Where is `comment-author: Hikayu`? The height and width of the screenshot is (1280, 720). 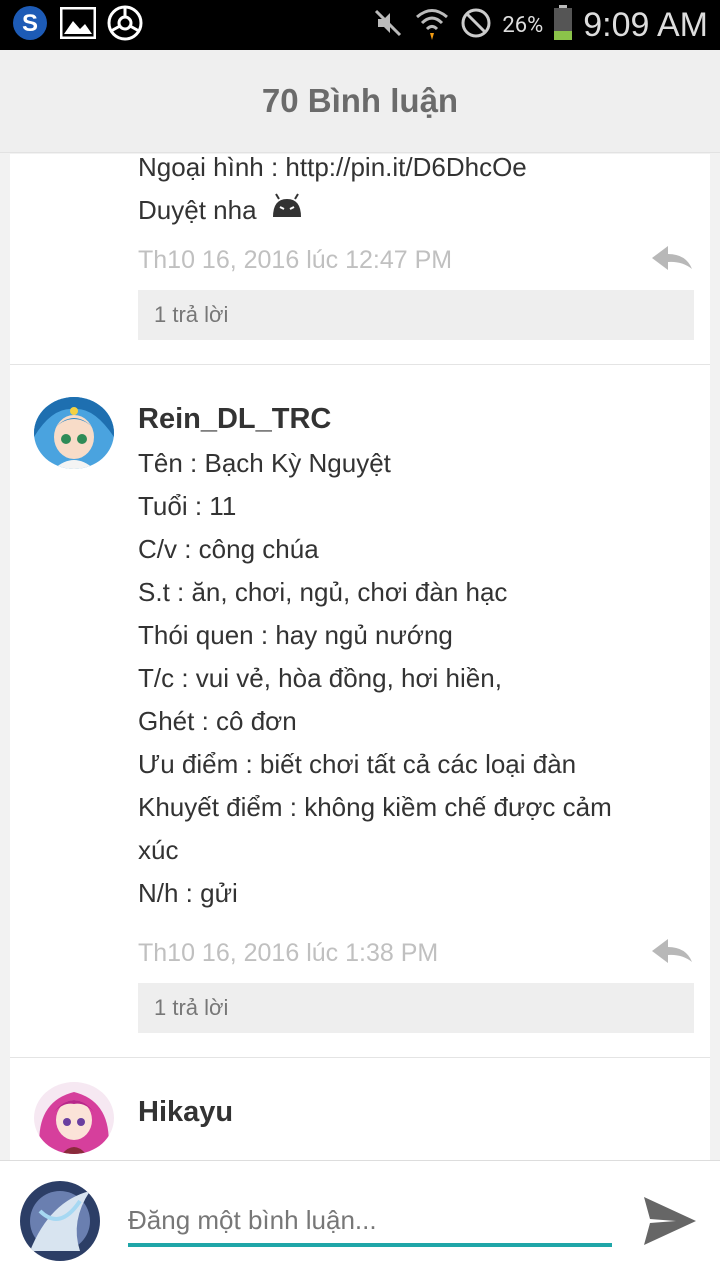
comment-author: Hikayu is located at coordinates (416, 1112).